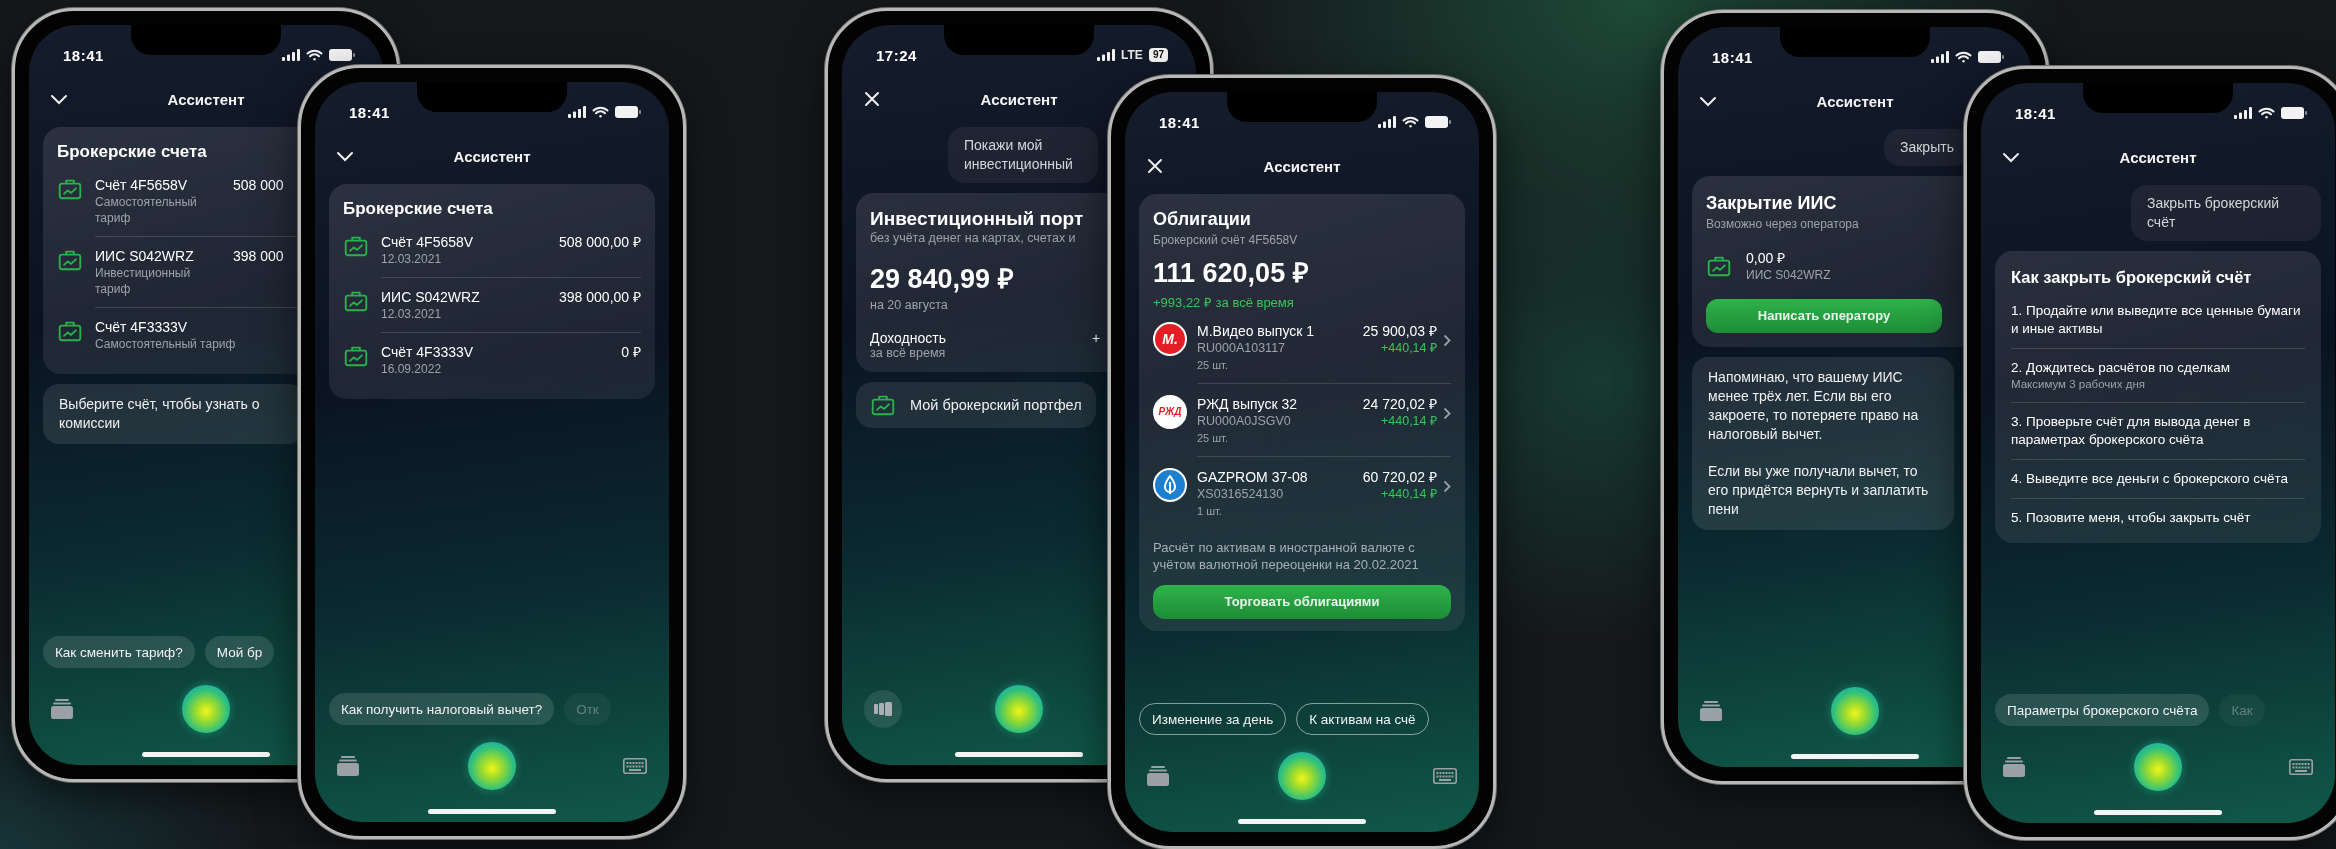 This screenshot has width=2336, height=849. I want to click on card-subtitle: Брокерский счёт 4F5658V, so click(1226, 239).